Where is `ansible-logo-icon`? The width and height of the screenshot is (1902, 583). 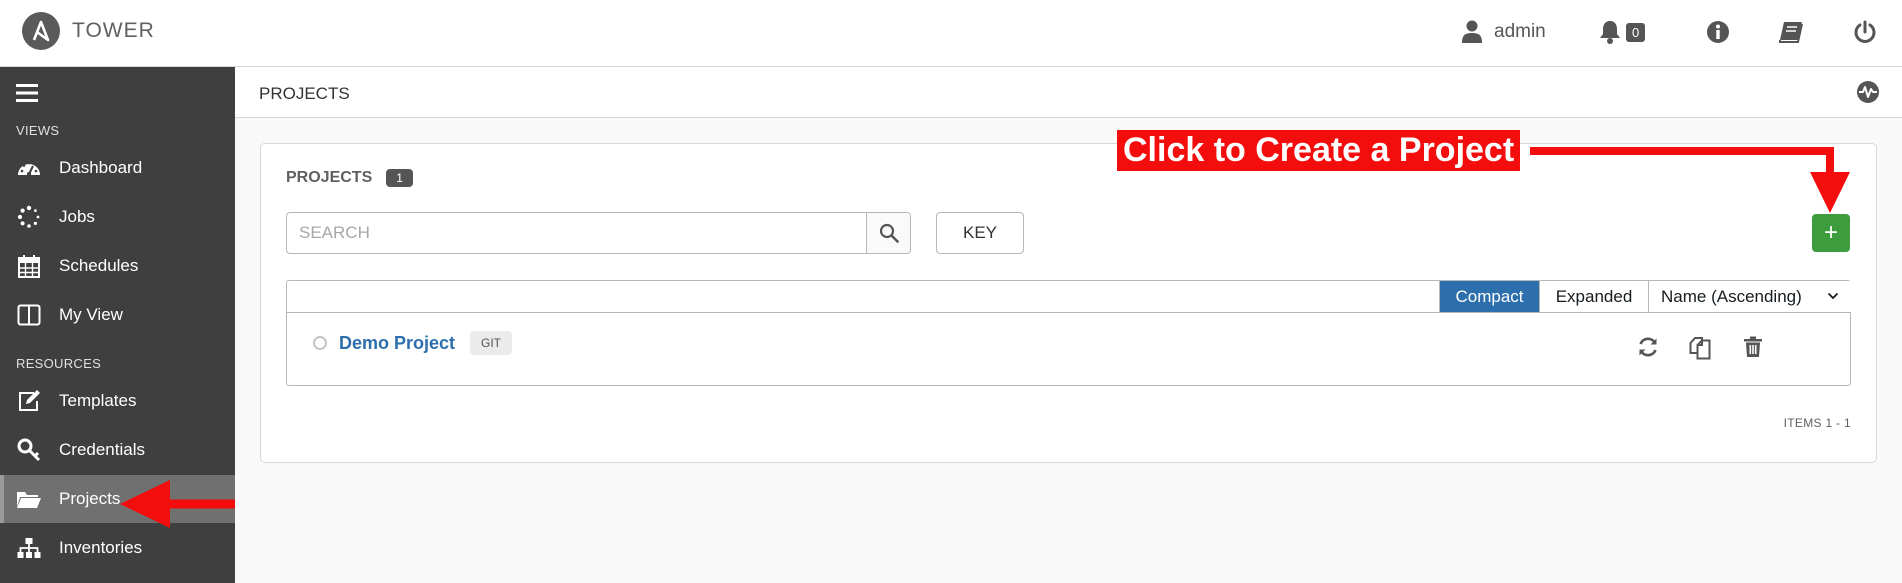 ansible-logo-icon is located at coordinates (41, 31).